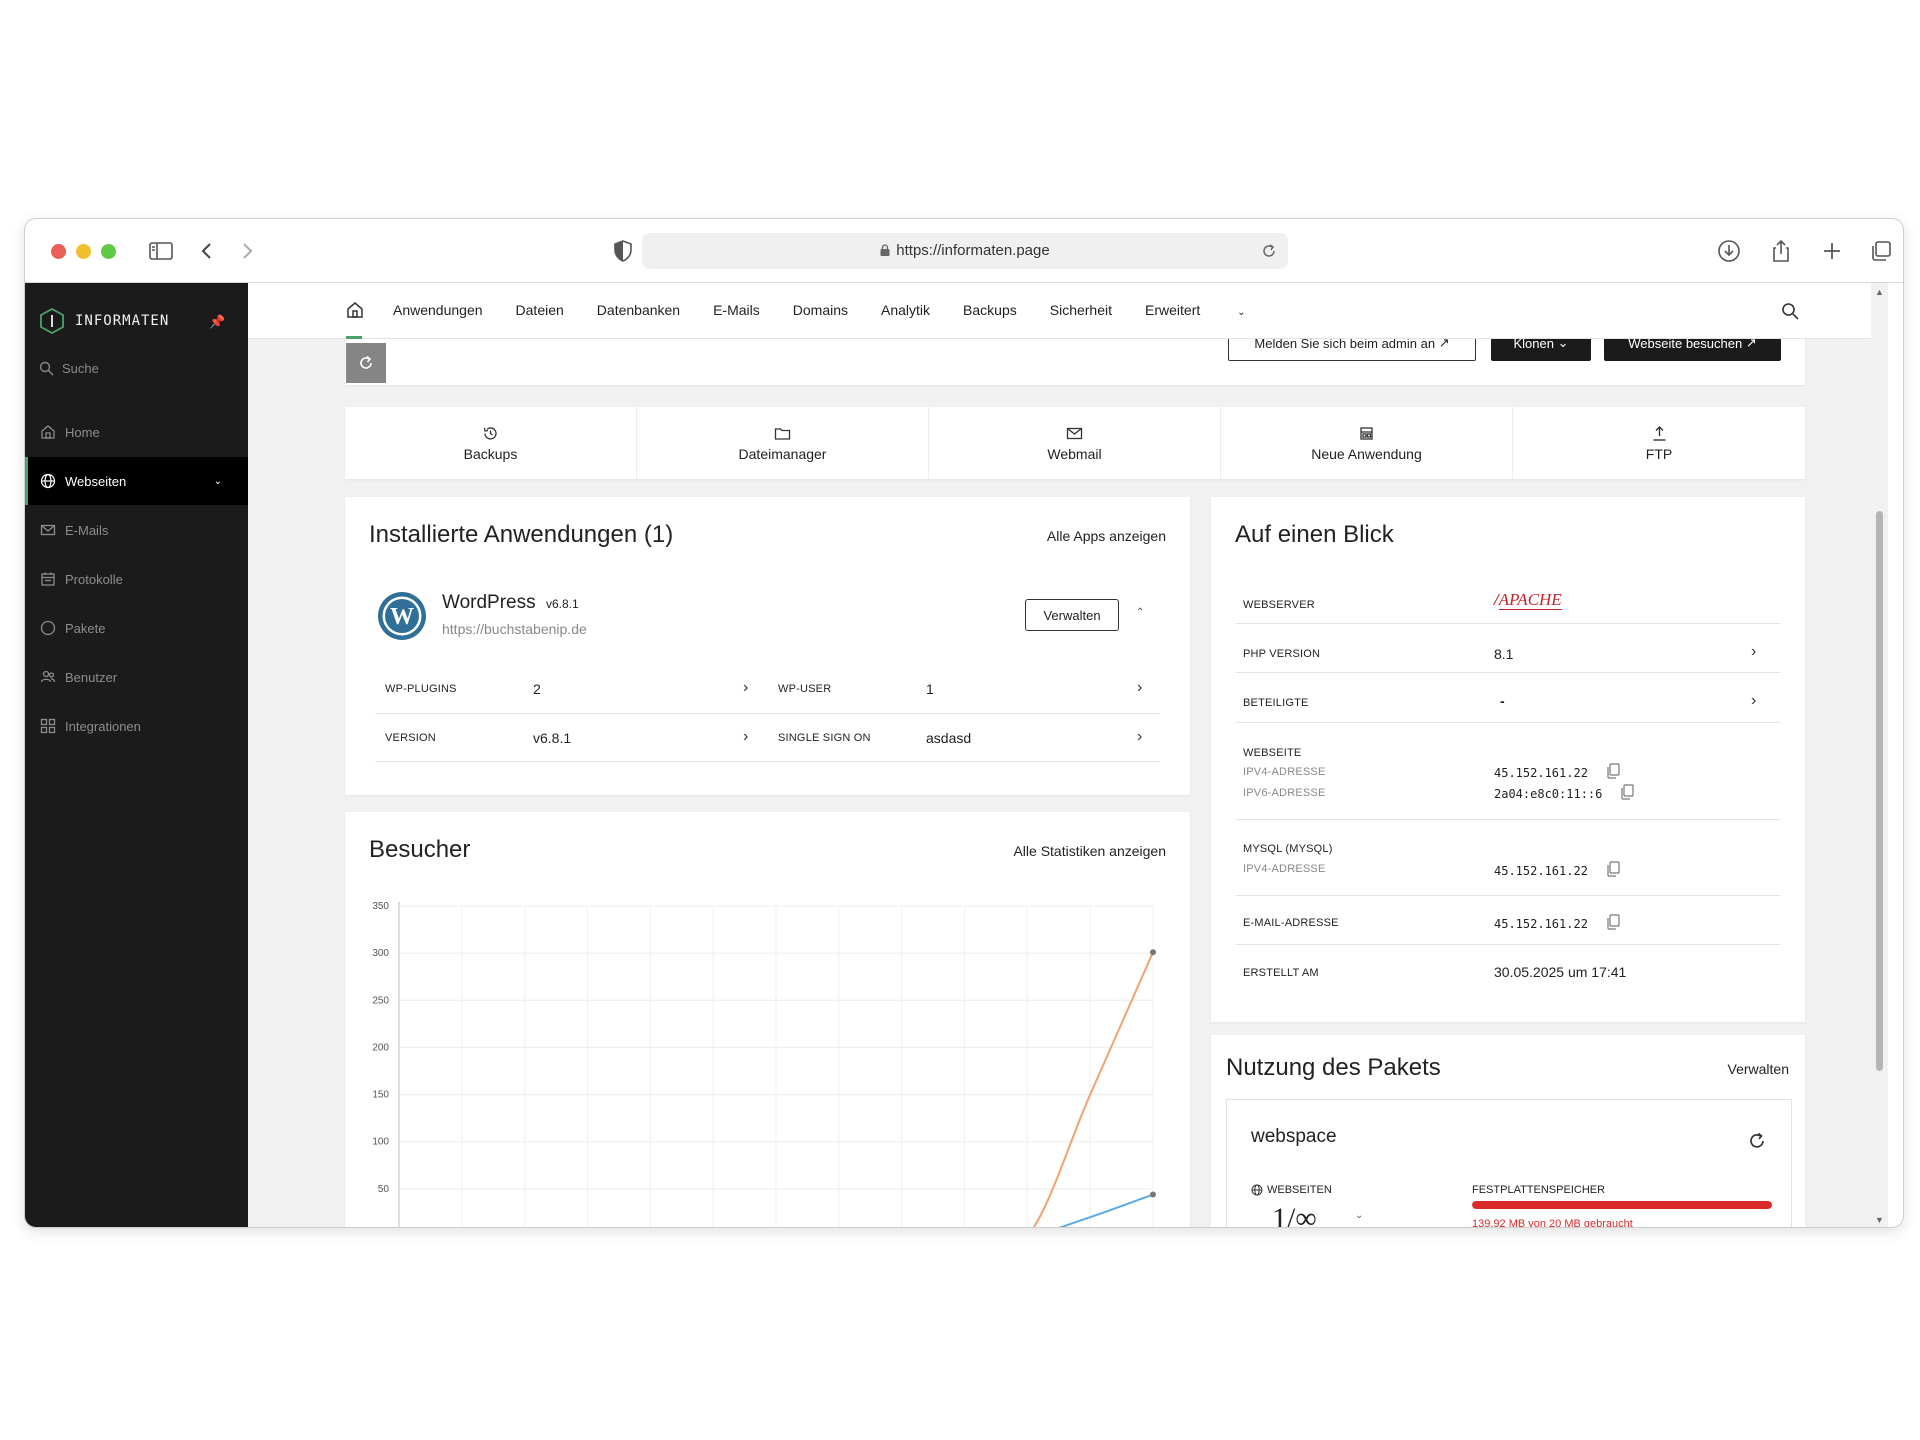 The width and height of the screenshot is (1920, 1440). What do you see at coordinates (1367, 443) in the screenshot?
I see `quick-action-neue-anwendung: Neue Anwendung` at bounding box center [1367, 443].